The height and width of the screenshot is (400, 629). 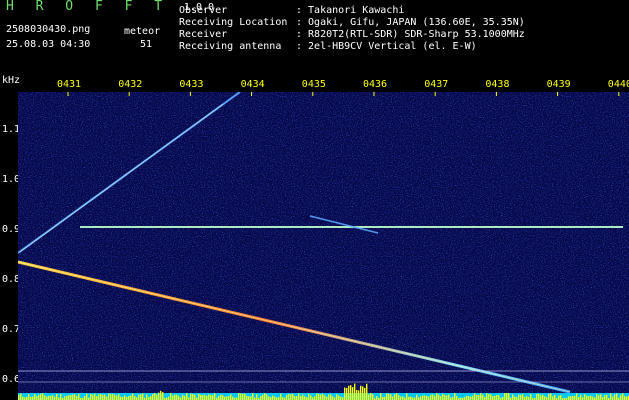 What do you see at coordinates (191, 84) in the screenshot?
I see `time-tick-0433: 0433` at bounding box center [191, 84].